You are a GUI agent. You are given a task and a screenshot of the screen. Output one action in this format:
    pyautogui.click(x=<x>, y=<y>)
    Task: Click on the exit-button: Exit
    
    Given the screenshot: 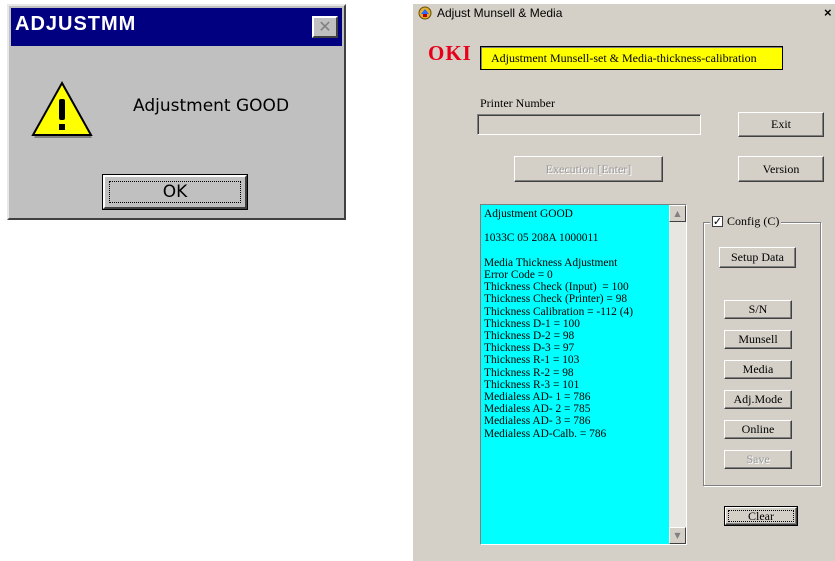 What is the action you would take?
    pyautogui.click(x=781, y=124)
    